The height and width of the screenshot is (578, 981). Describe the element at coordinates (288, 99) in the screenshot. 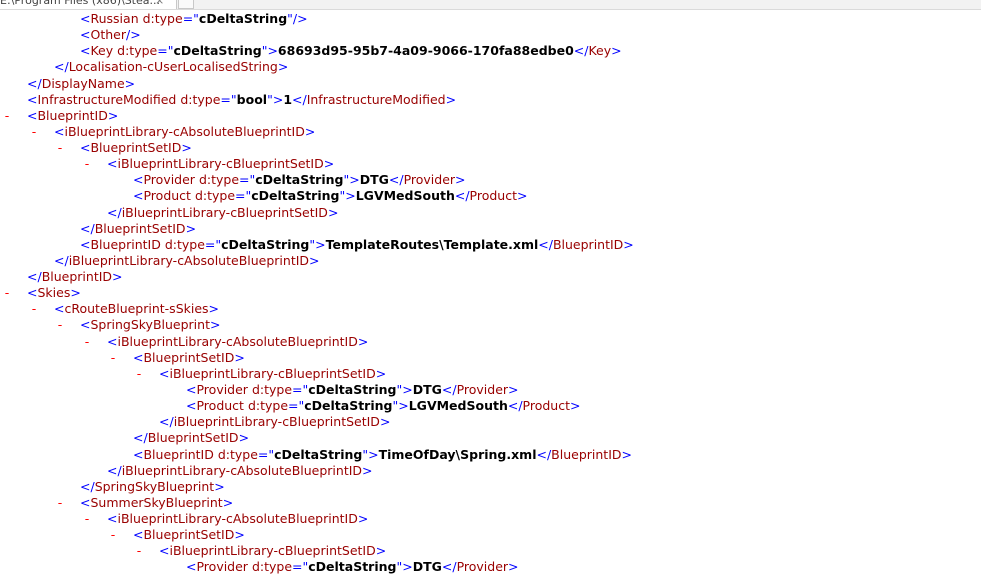

I see `xml-text-value: 1` at that location.